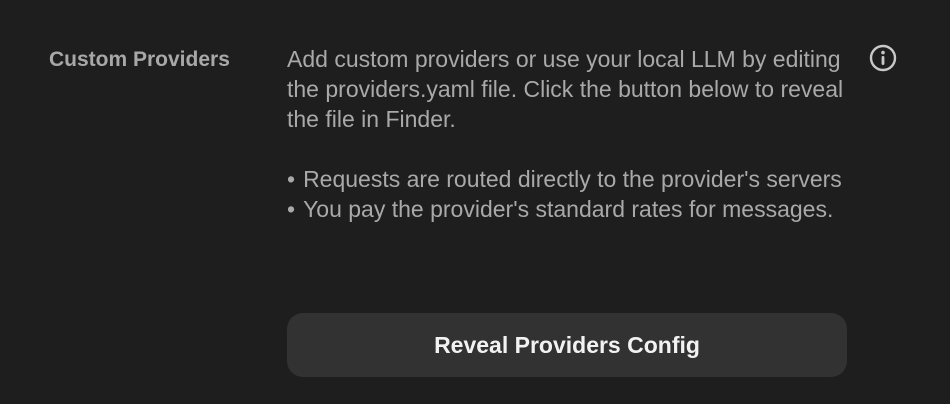 The width and height of the screenshot is (950, 404). Describe the element at coordinates (567, 345) in the screenshot. I see `reveal-providers-config-button: Reveal Providers Config` at that location.